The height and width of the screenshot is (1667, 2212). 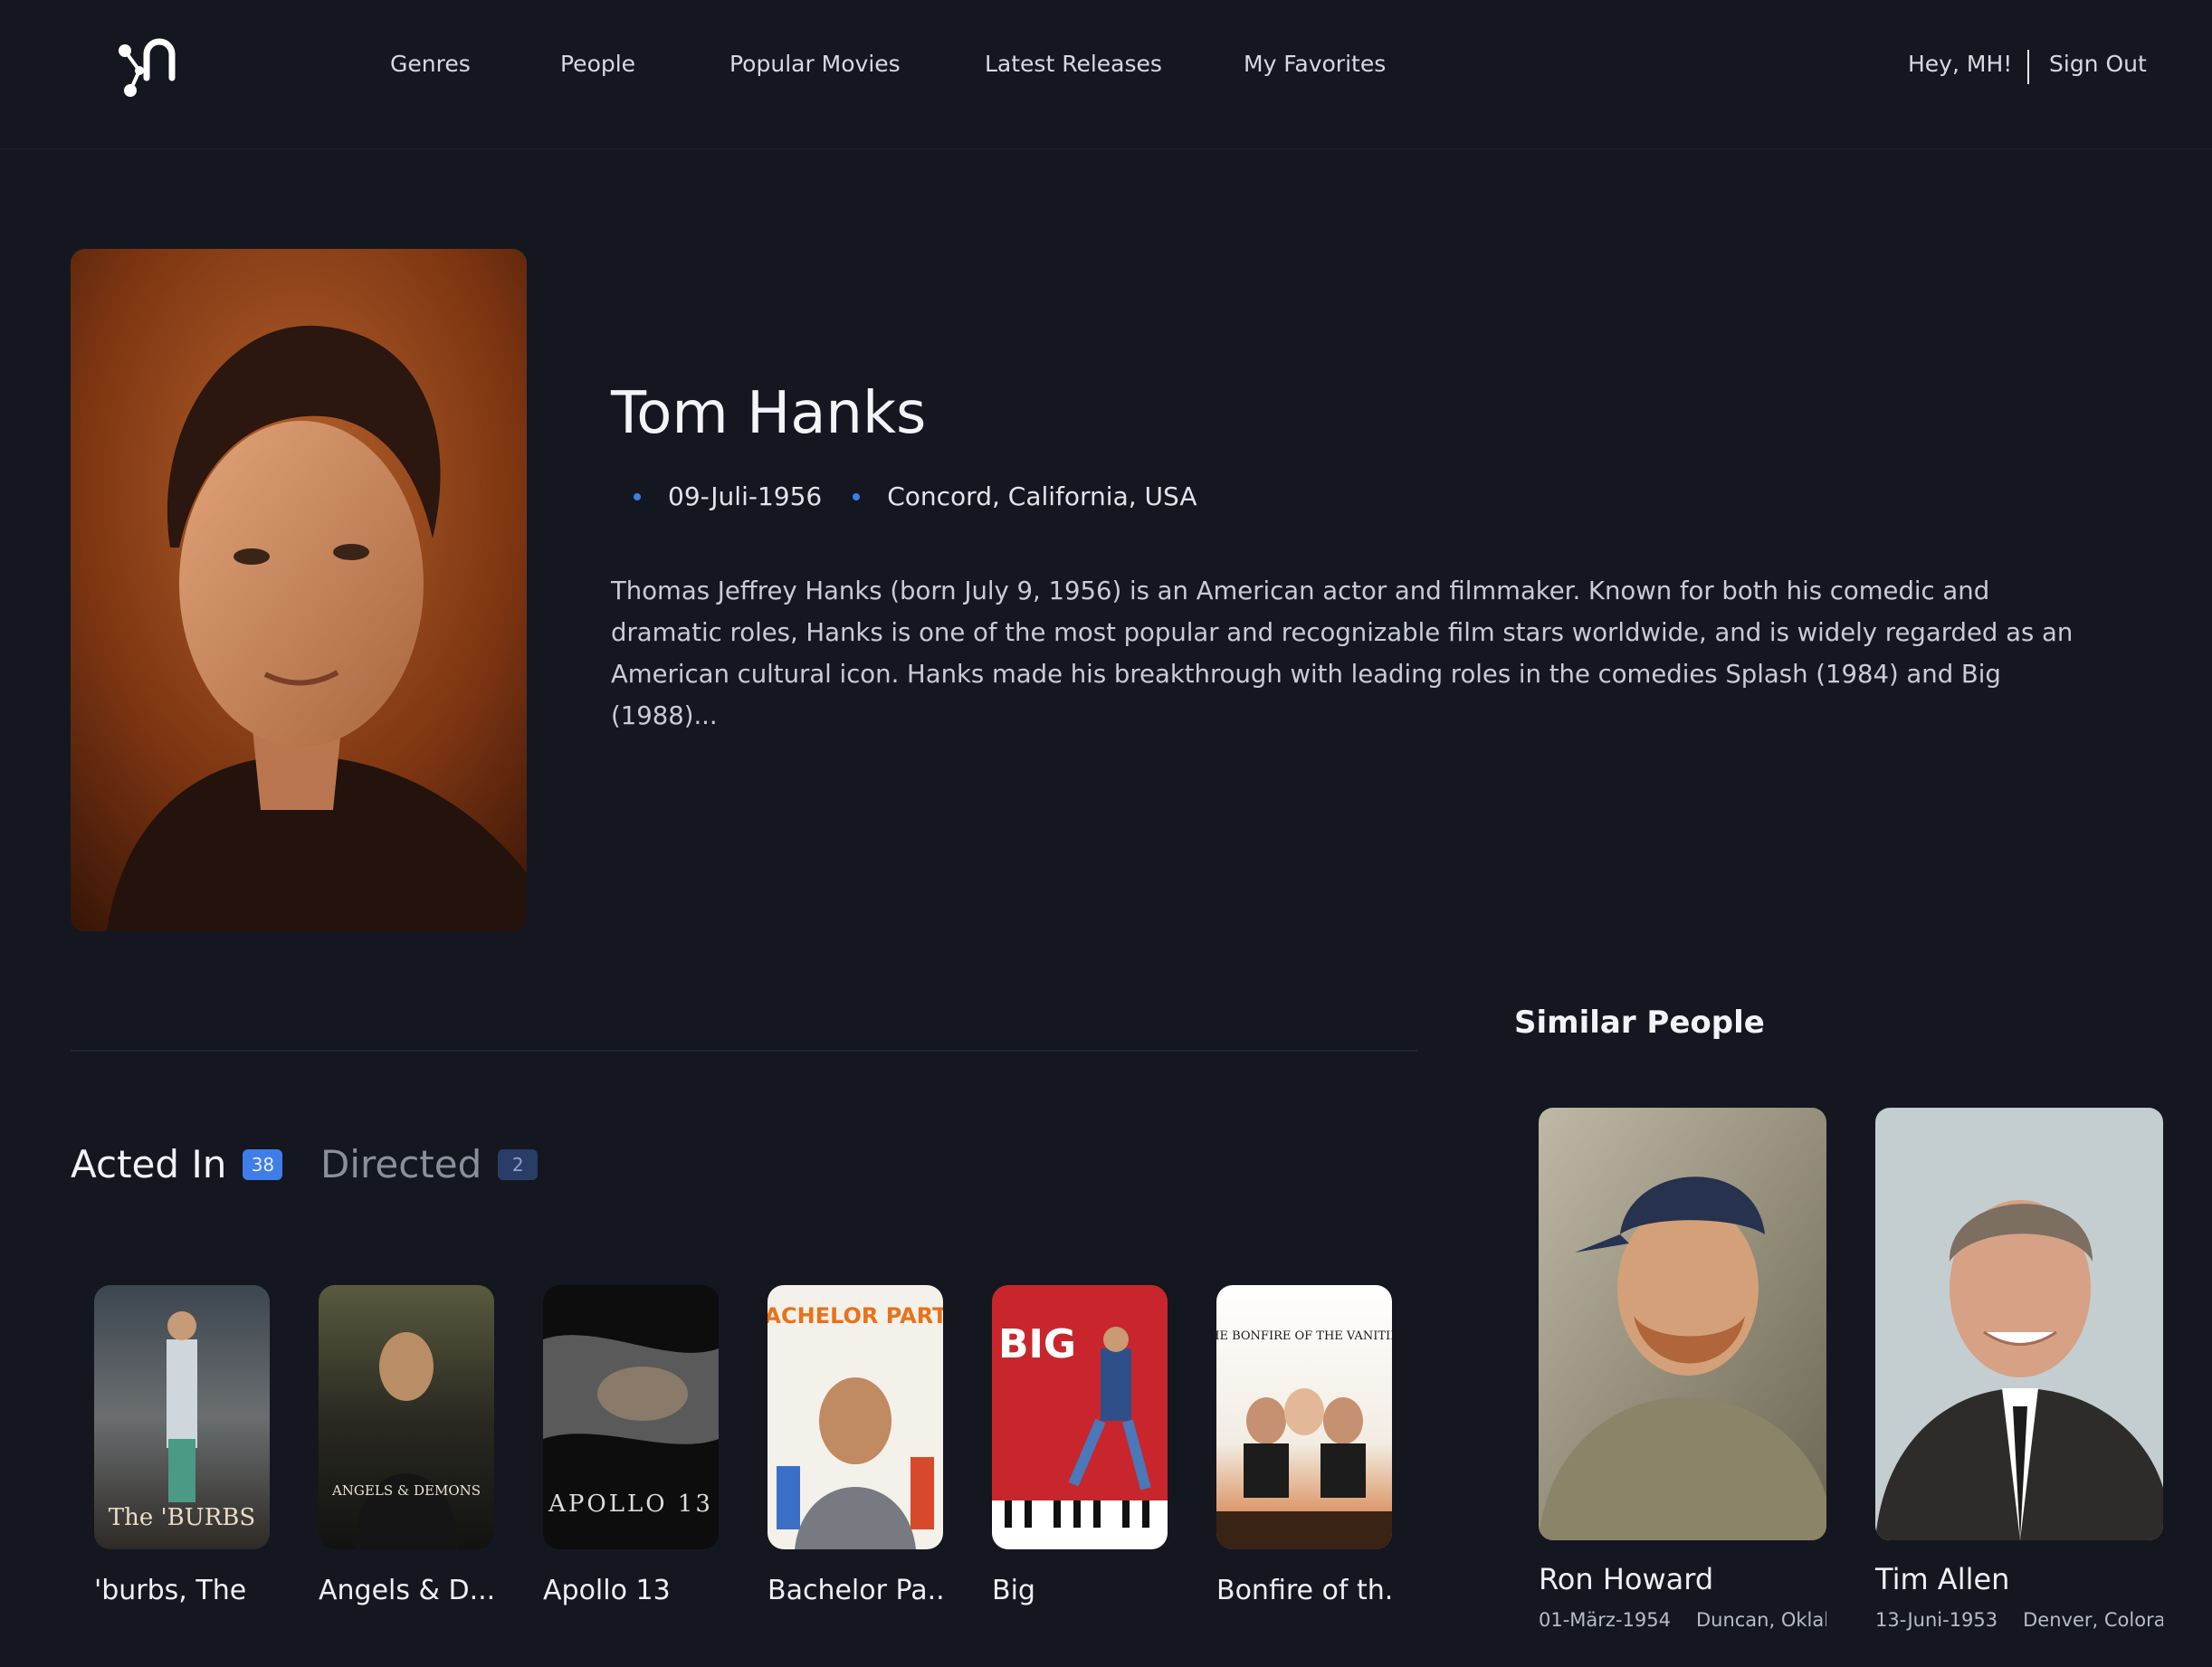 I want to click on header-divider, so click(x=2028, y=67).